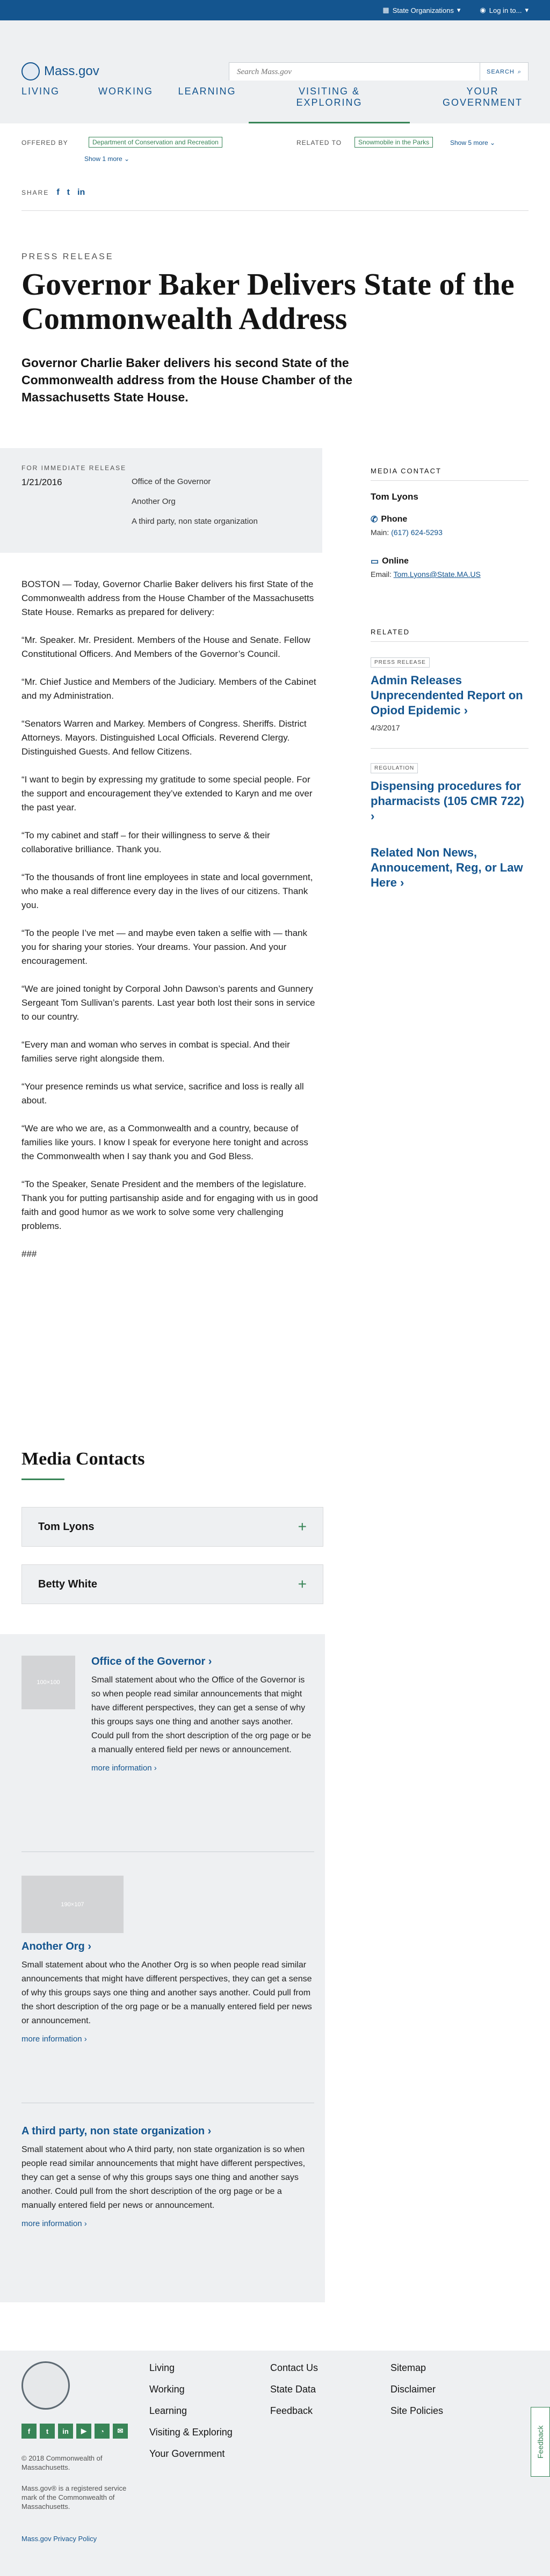 Image resolution: width=550 pixels, height=2576 pixels. Describe the element at coordinates (83, 2431) in the screenshot. I see `youtube-icon: ▶` at that location.